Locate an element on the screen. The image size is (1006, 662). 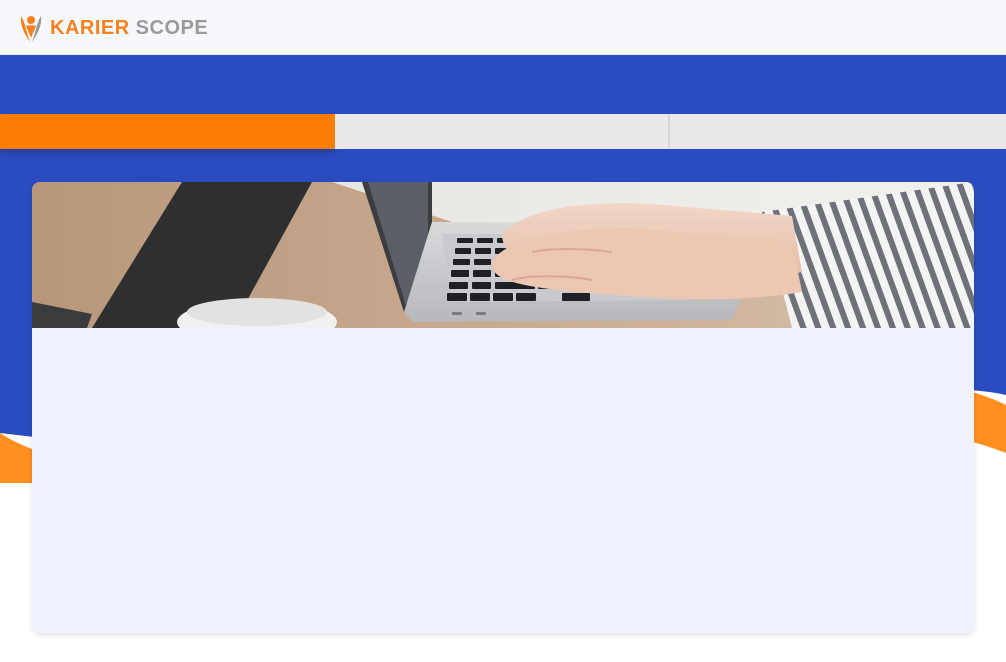
brand-name: KARIER SCOPE is located at coordinates (129, 28).